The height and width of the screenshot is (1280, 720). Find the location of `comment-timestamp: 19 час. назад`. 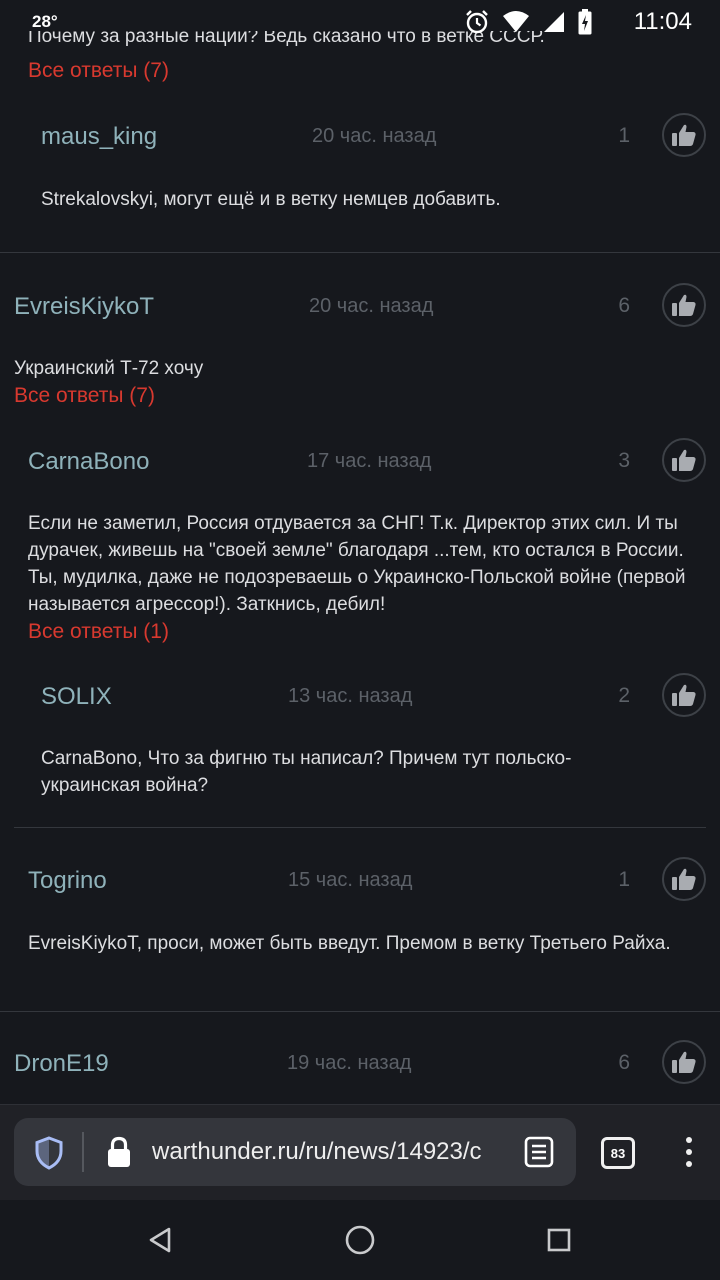

comment-timestamp: 19 час. назад is located at coordinates (349, 1063).